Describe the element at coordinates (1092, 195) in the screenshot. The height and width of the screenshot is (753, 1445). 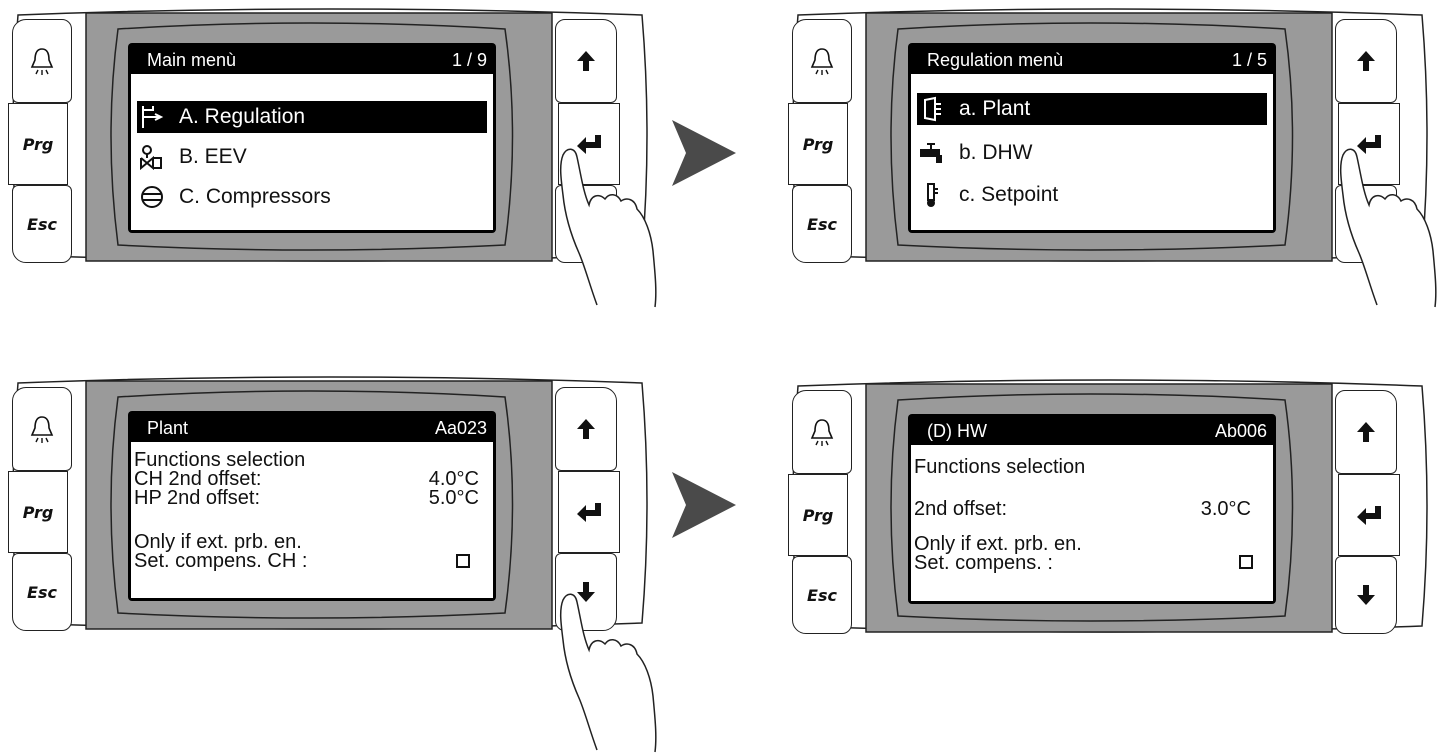
I see `menu-item-setpoint: c. Setpoint` at that location.